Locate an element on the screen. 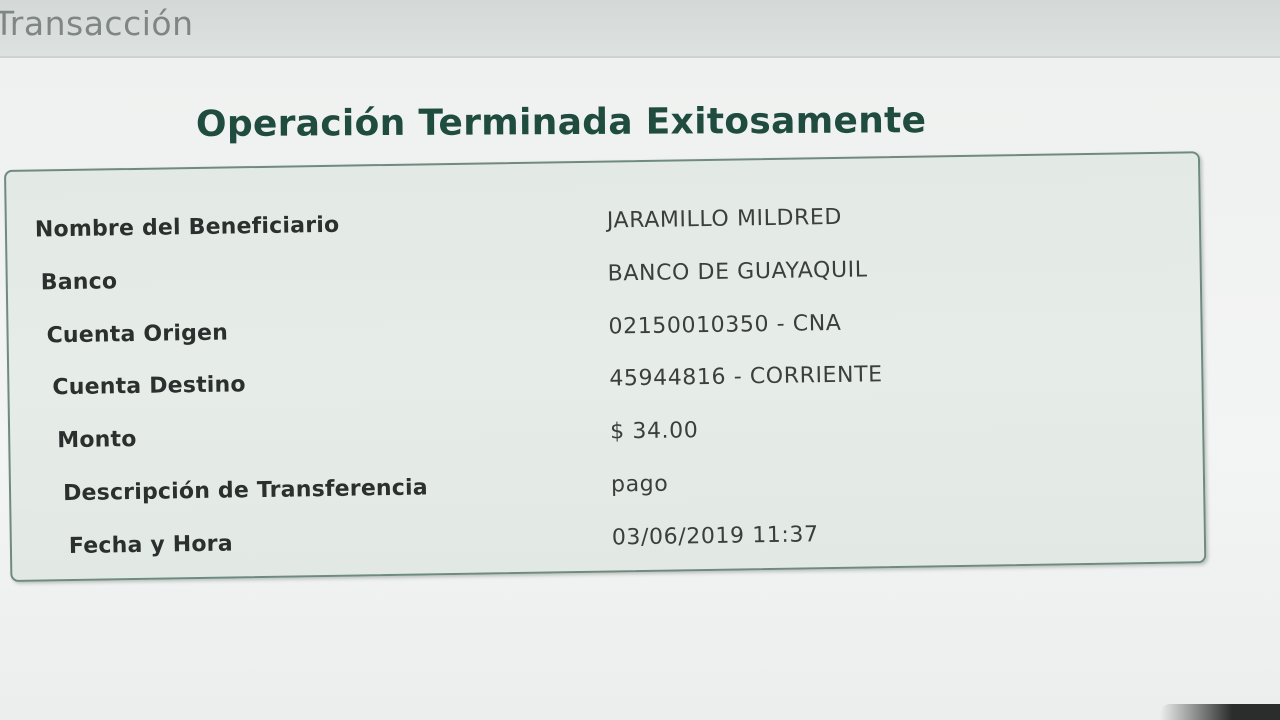 This screenshot has width=1280, height=720. header-bar: Transacción is located at coordinates (640, 29).